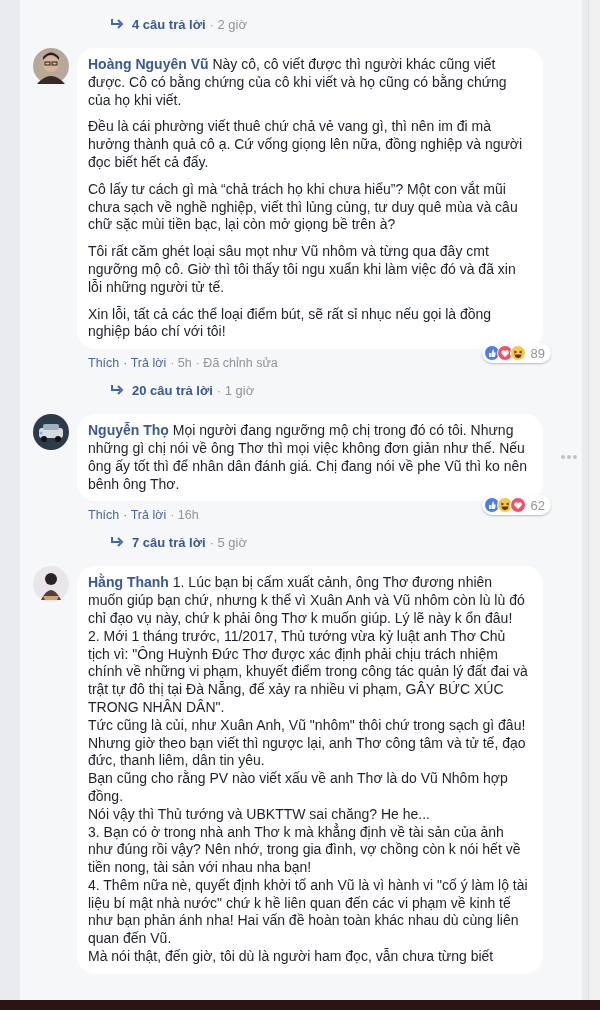 This screenshot has width=600, height=1010. Describe the element at coordinates (236, 363) in the screenshot. I see `edited-label: · Đã chỉnh sửa` at that location.